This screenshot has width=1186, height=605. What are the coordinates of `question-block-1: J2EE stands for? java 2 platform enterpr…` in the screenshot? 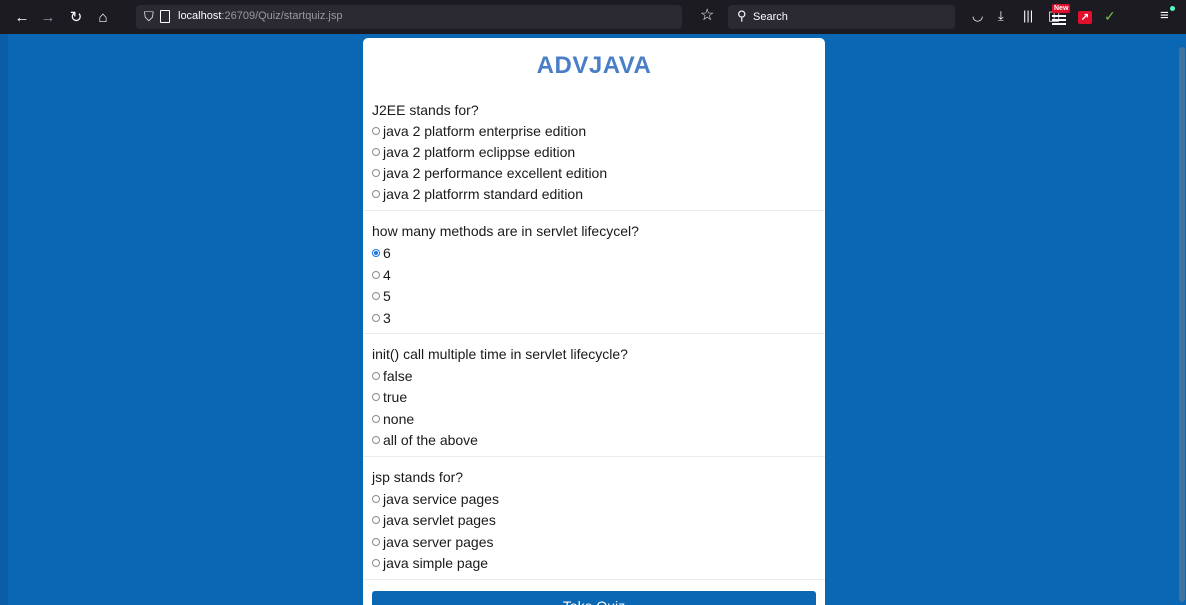 It's located at (594, 154).